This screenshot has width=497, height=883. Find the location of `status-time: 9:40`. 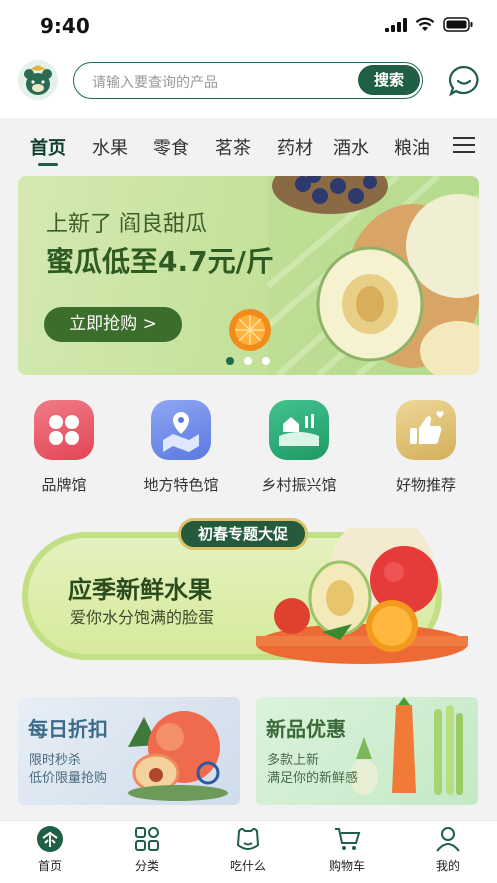

status-time: 9:40 is located at coordinates (65, 26).